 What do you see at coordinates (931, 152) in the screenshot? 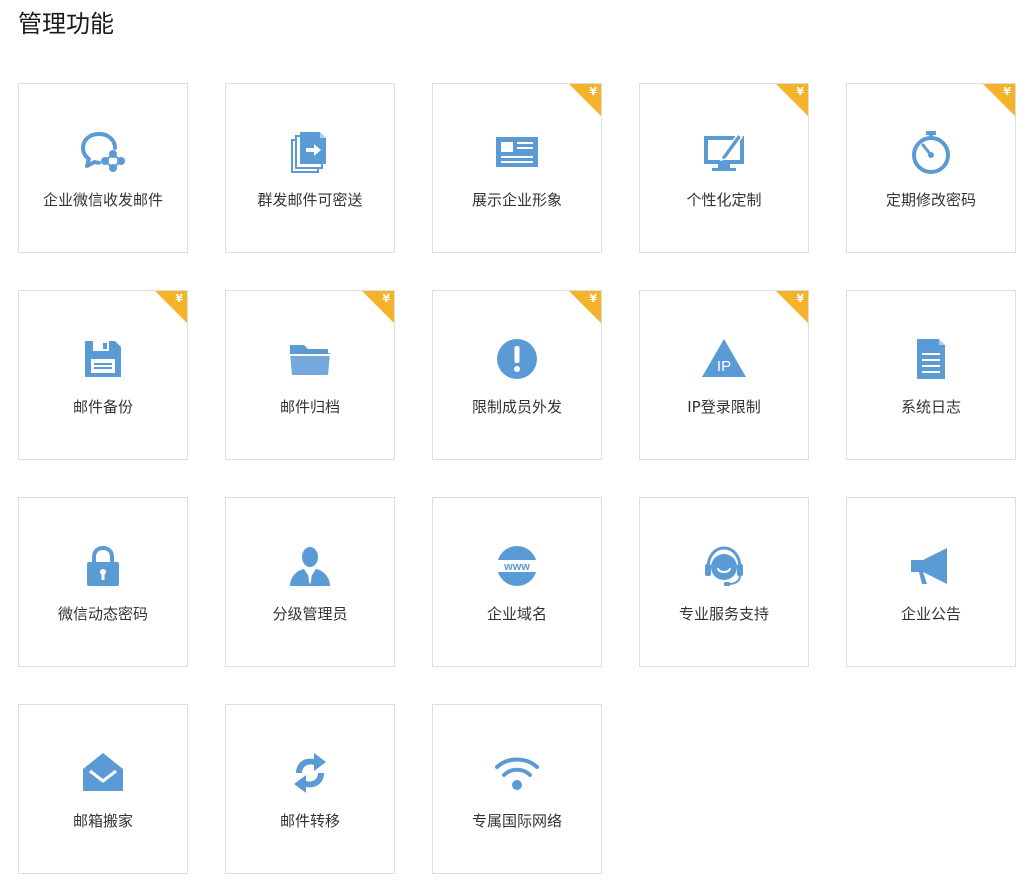
I see `stopwatch-icon` at bounding box center [931, 152].